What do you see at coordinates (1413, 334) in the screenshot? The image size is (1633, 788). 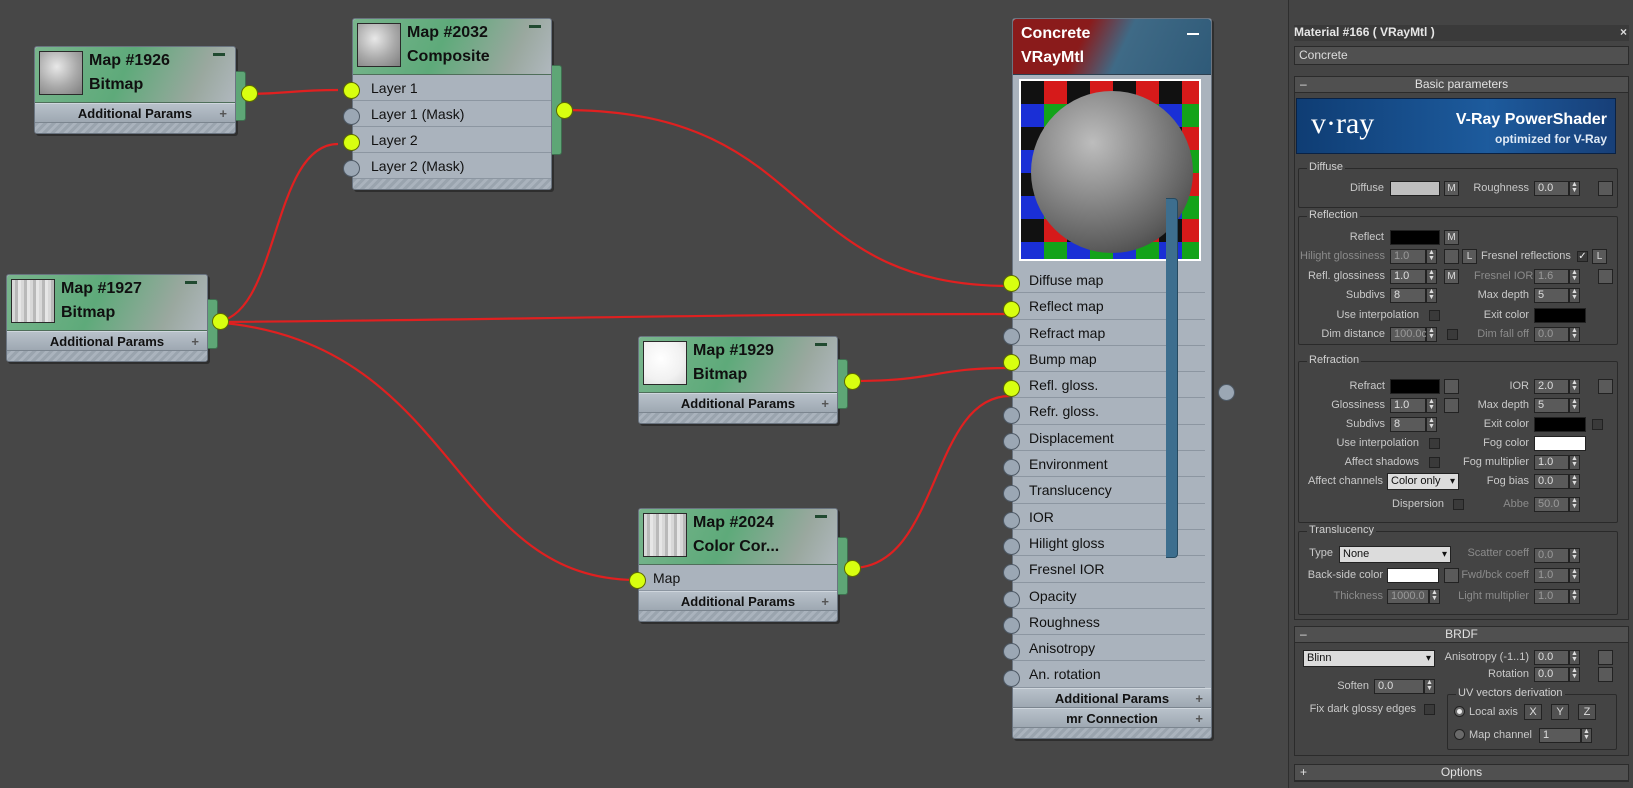 I see `dim-distance-spinner: 100.0c ▲ ▼` at bounding box center [1413, 334].